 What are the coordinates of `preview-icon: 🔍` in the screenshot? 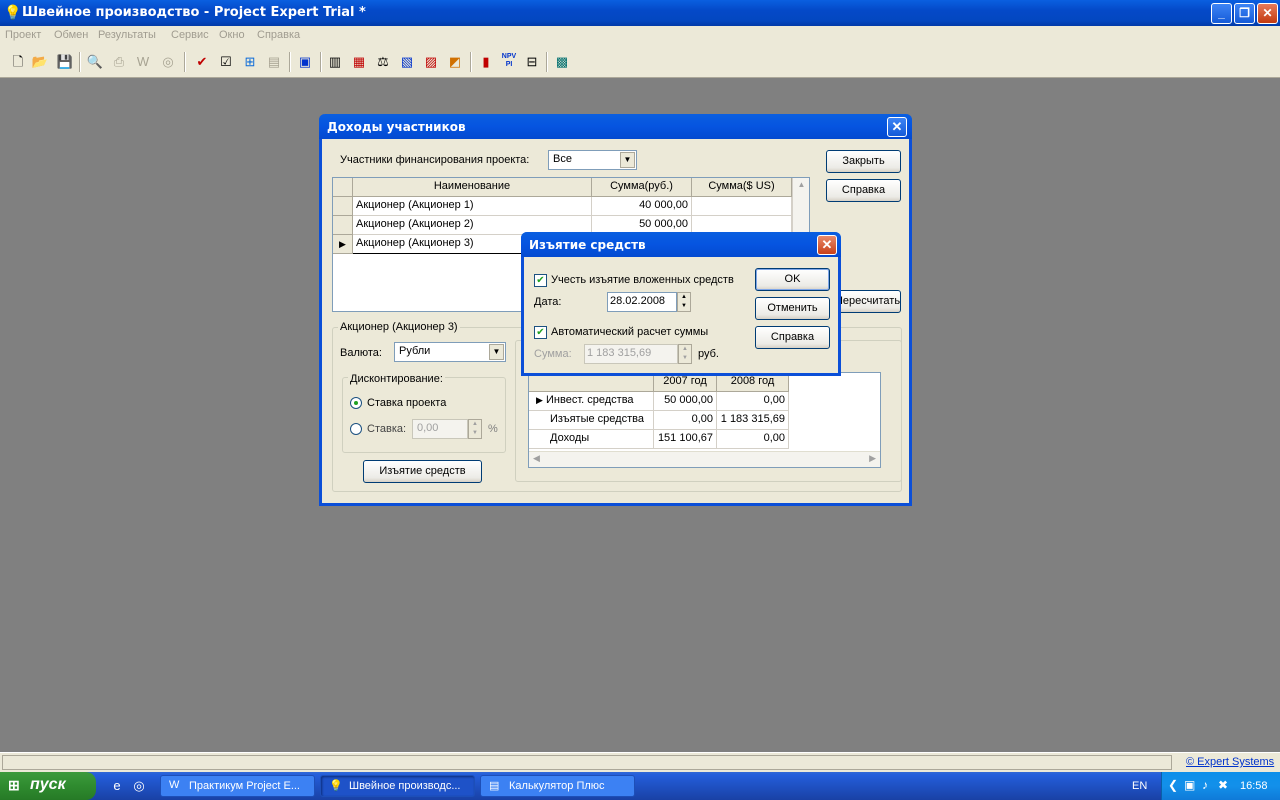 It's located at (95, 62).